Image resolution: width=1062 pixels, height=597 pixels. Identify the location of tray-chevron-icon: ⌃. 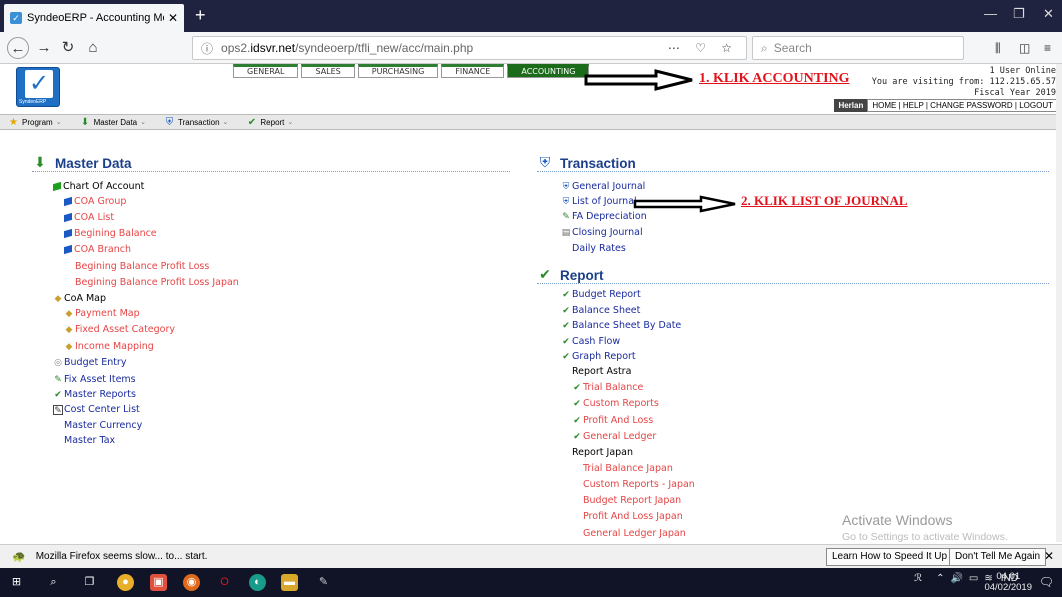
(940, 578).